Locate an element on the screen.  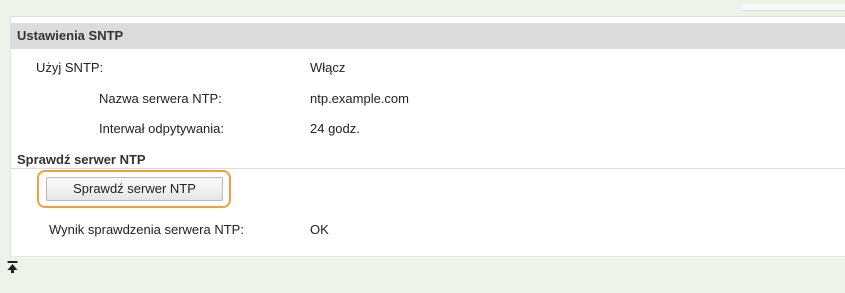
polling-interval-label: Interwał odpytywania: is located at coordinates (162, 128).